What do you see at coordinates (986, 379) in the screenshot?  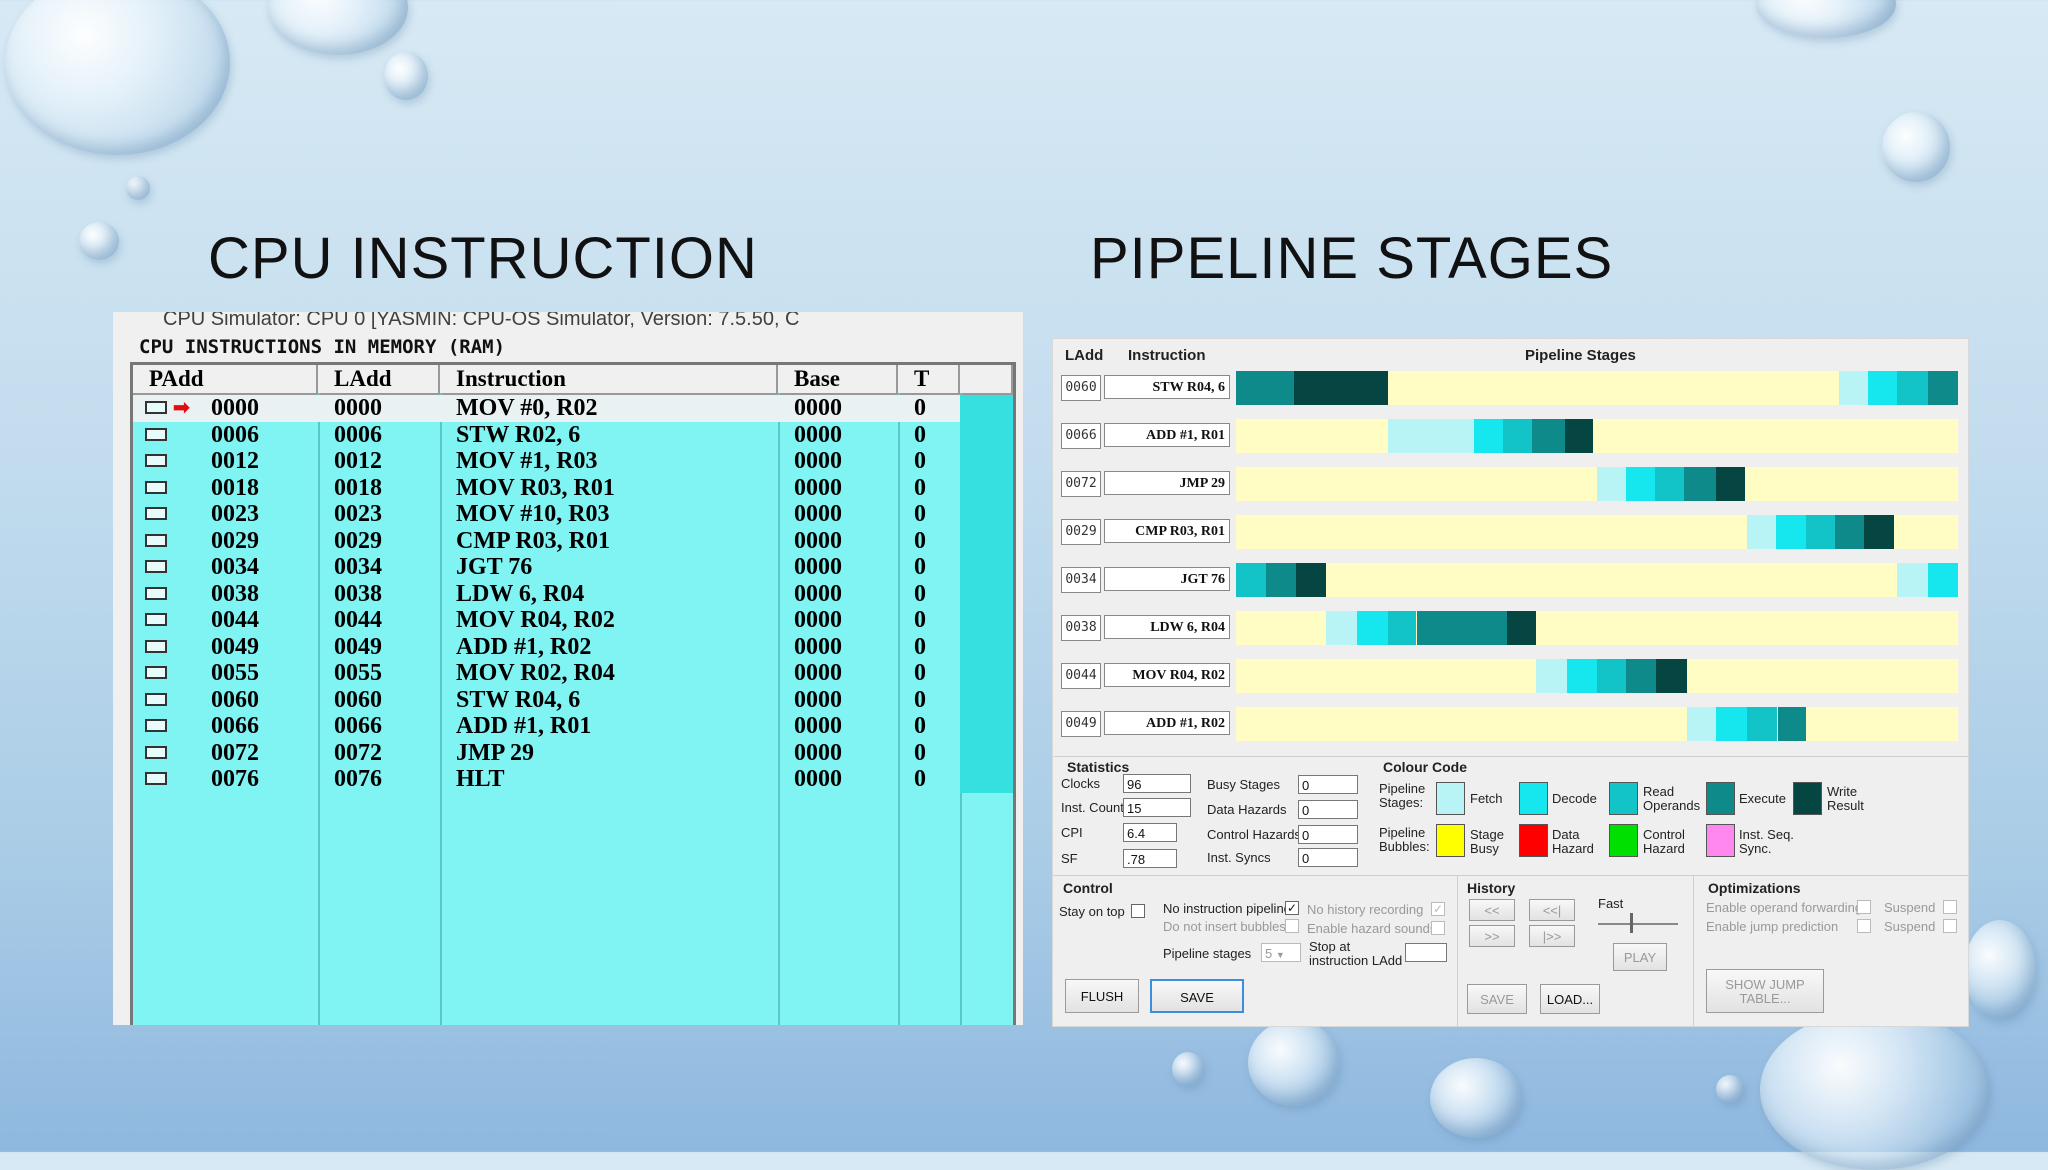 I see `col-header-extra` at bounding box center [986, 379].